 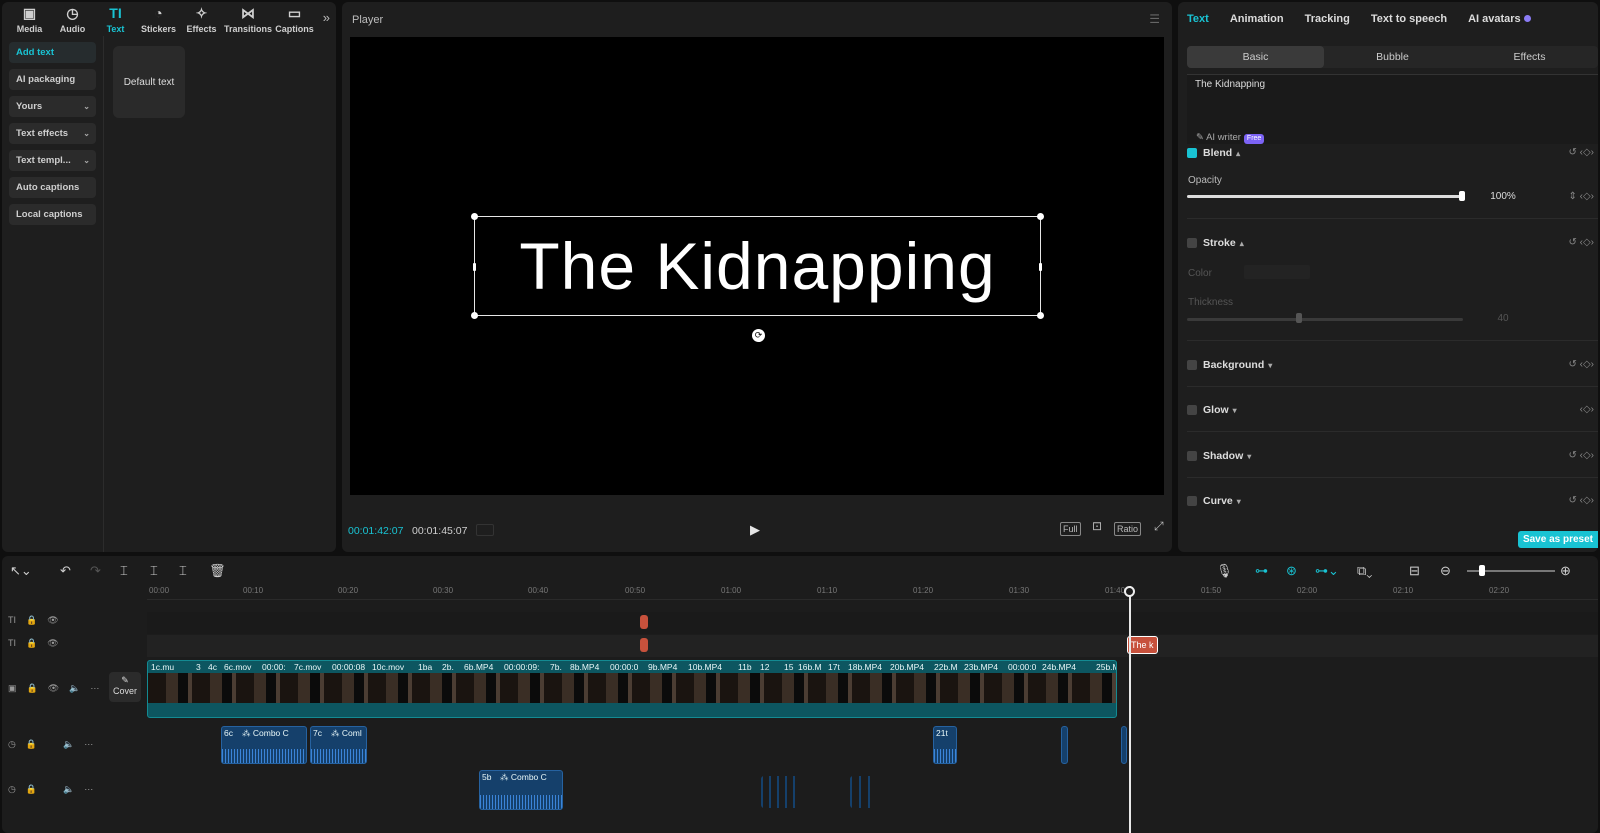 What do you see at coordinates (1192, 456) in the screenshot?
I see `shadow-checkbox` at bounding box center [1192, 456].